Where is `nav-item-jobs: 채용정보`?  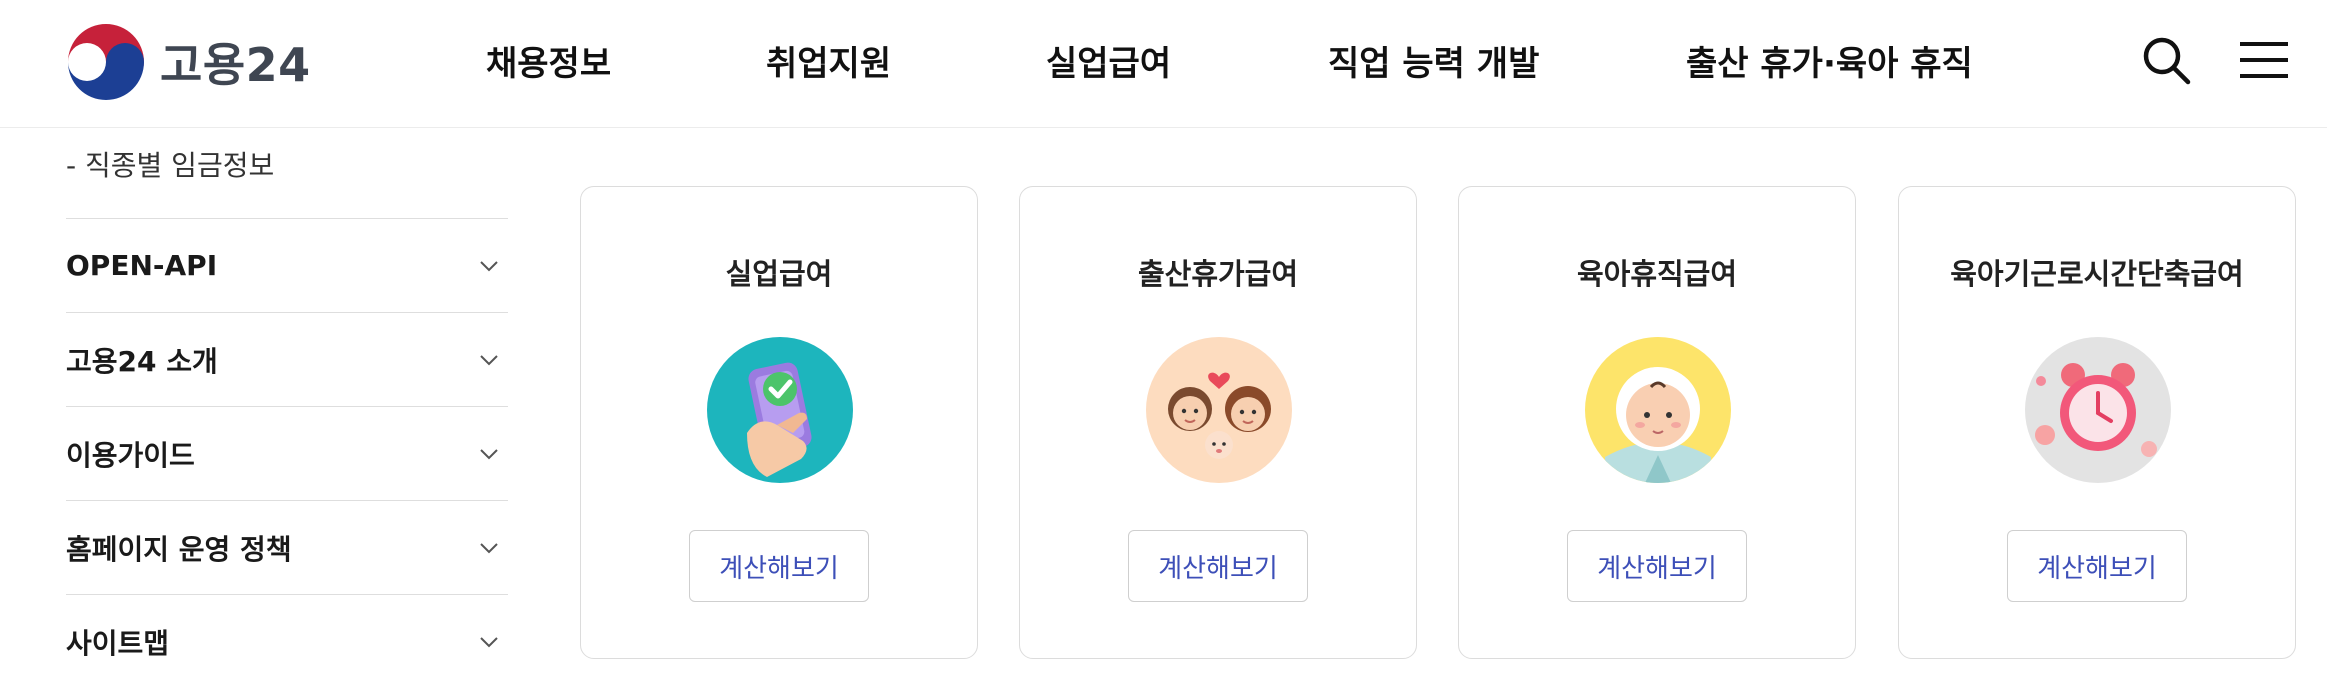 nav-item-jobs: 채용정보 is located at coordinates (548, 60).